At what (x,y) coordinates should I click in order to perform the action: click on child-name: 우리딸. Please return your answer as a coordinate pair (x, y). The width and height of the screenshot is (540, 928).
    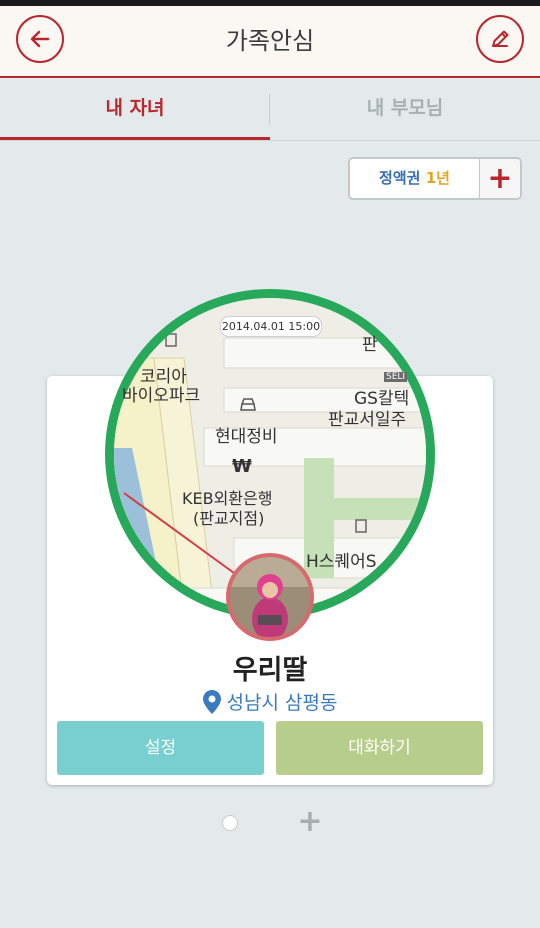
    Looking at the image, I should click on (270, 670).